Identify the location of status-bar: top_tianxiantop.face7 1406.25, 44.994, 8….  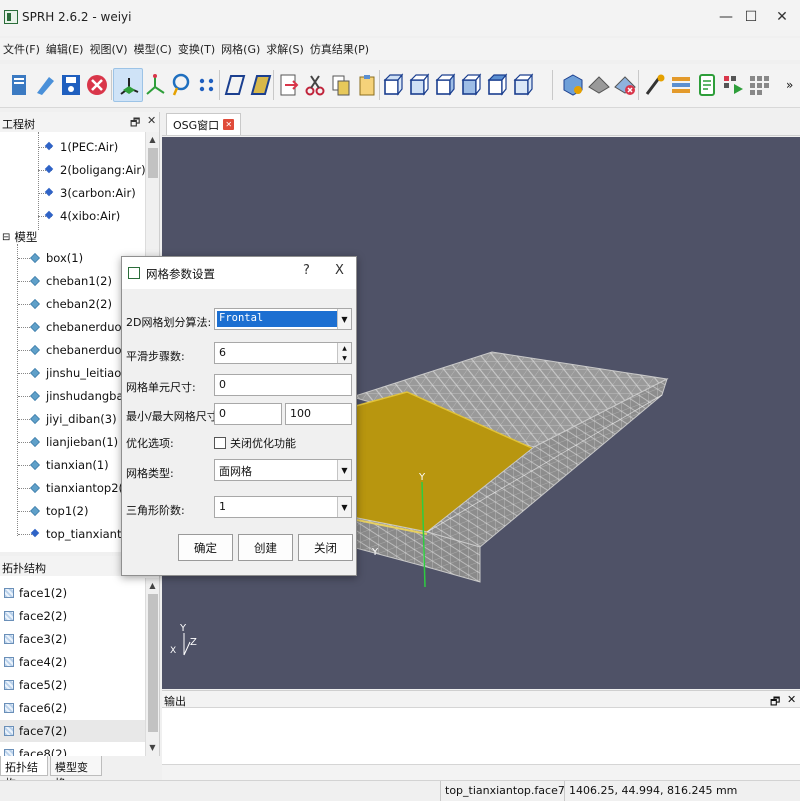
(400, 790).